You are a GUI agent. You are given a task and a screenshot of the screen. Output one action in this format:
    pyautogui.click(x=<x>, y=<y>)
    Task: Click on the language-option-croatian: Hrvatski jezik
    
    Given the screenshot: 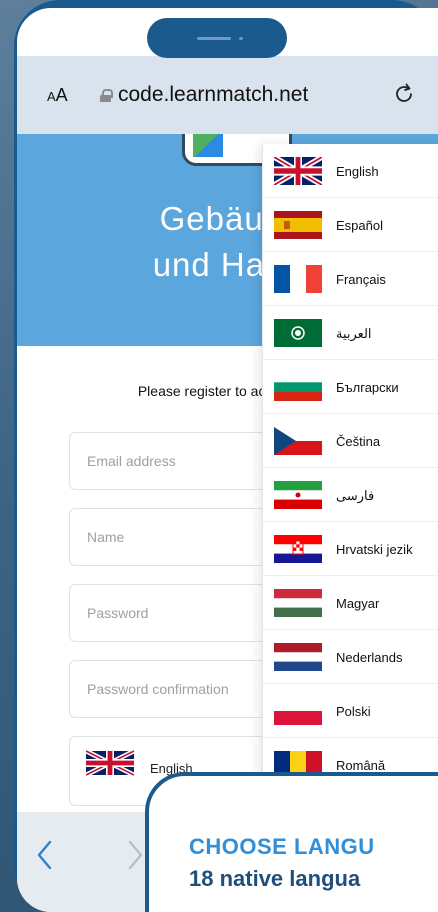 What is the action you would take?
    pyautogui.click(x=350, y=549)
    